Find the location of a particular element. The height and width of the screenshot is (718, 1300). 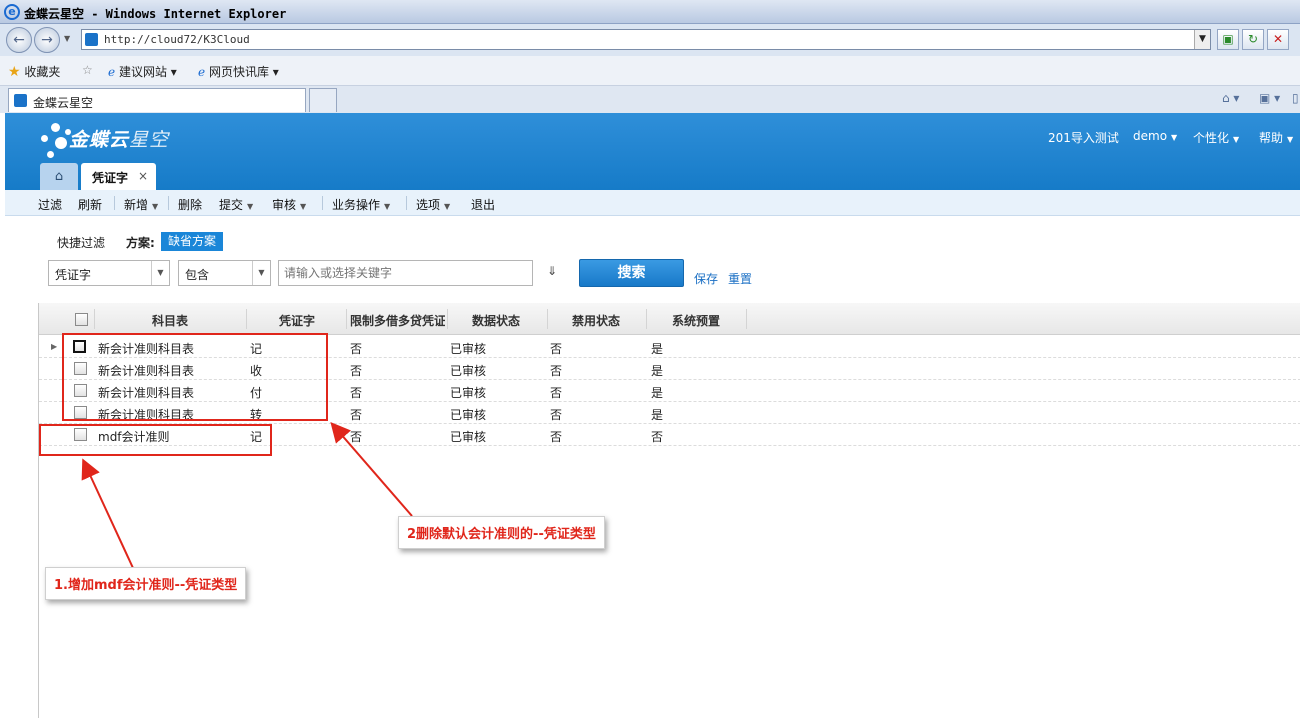

tab-voucher-word: 凭证字 × is located at coordinates (118, 176).